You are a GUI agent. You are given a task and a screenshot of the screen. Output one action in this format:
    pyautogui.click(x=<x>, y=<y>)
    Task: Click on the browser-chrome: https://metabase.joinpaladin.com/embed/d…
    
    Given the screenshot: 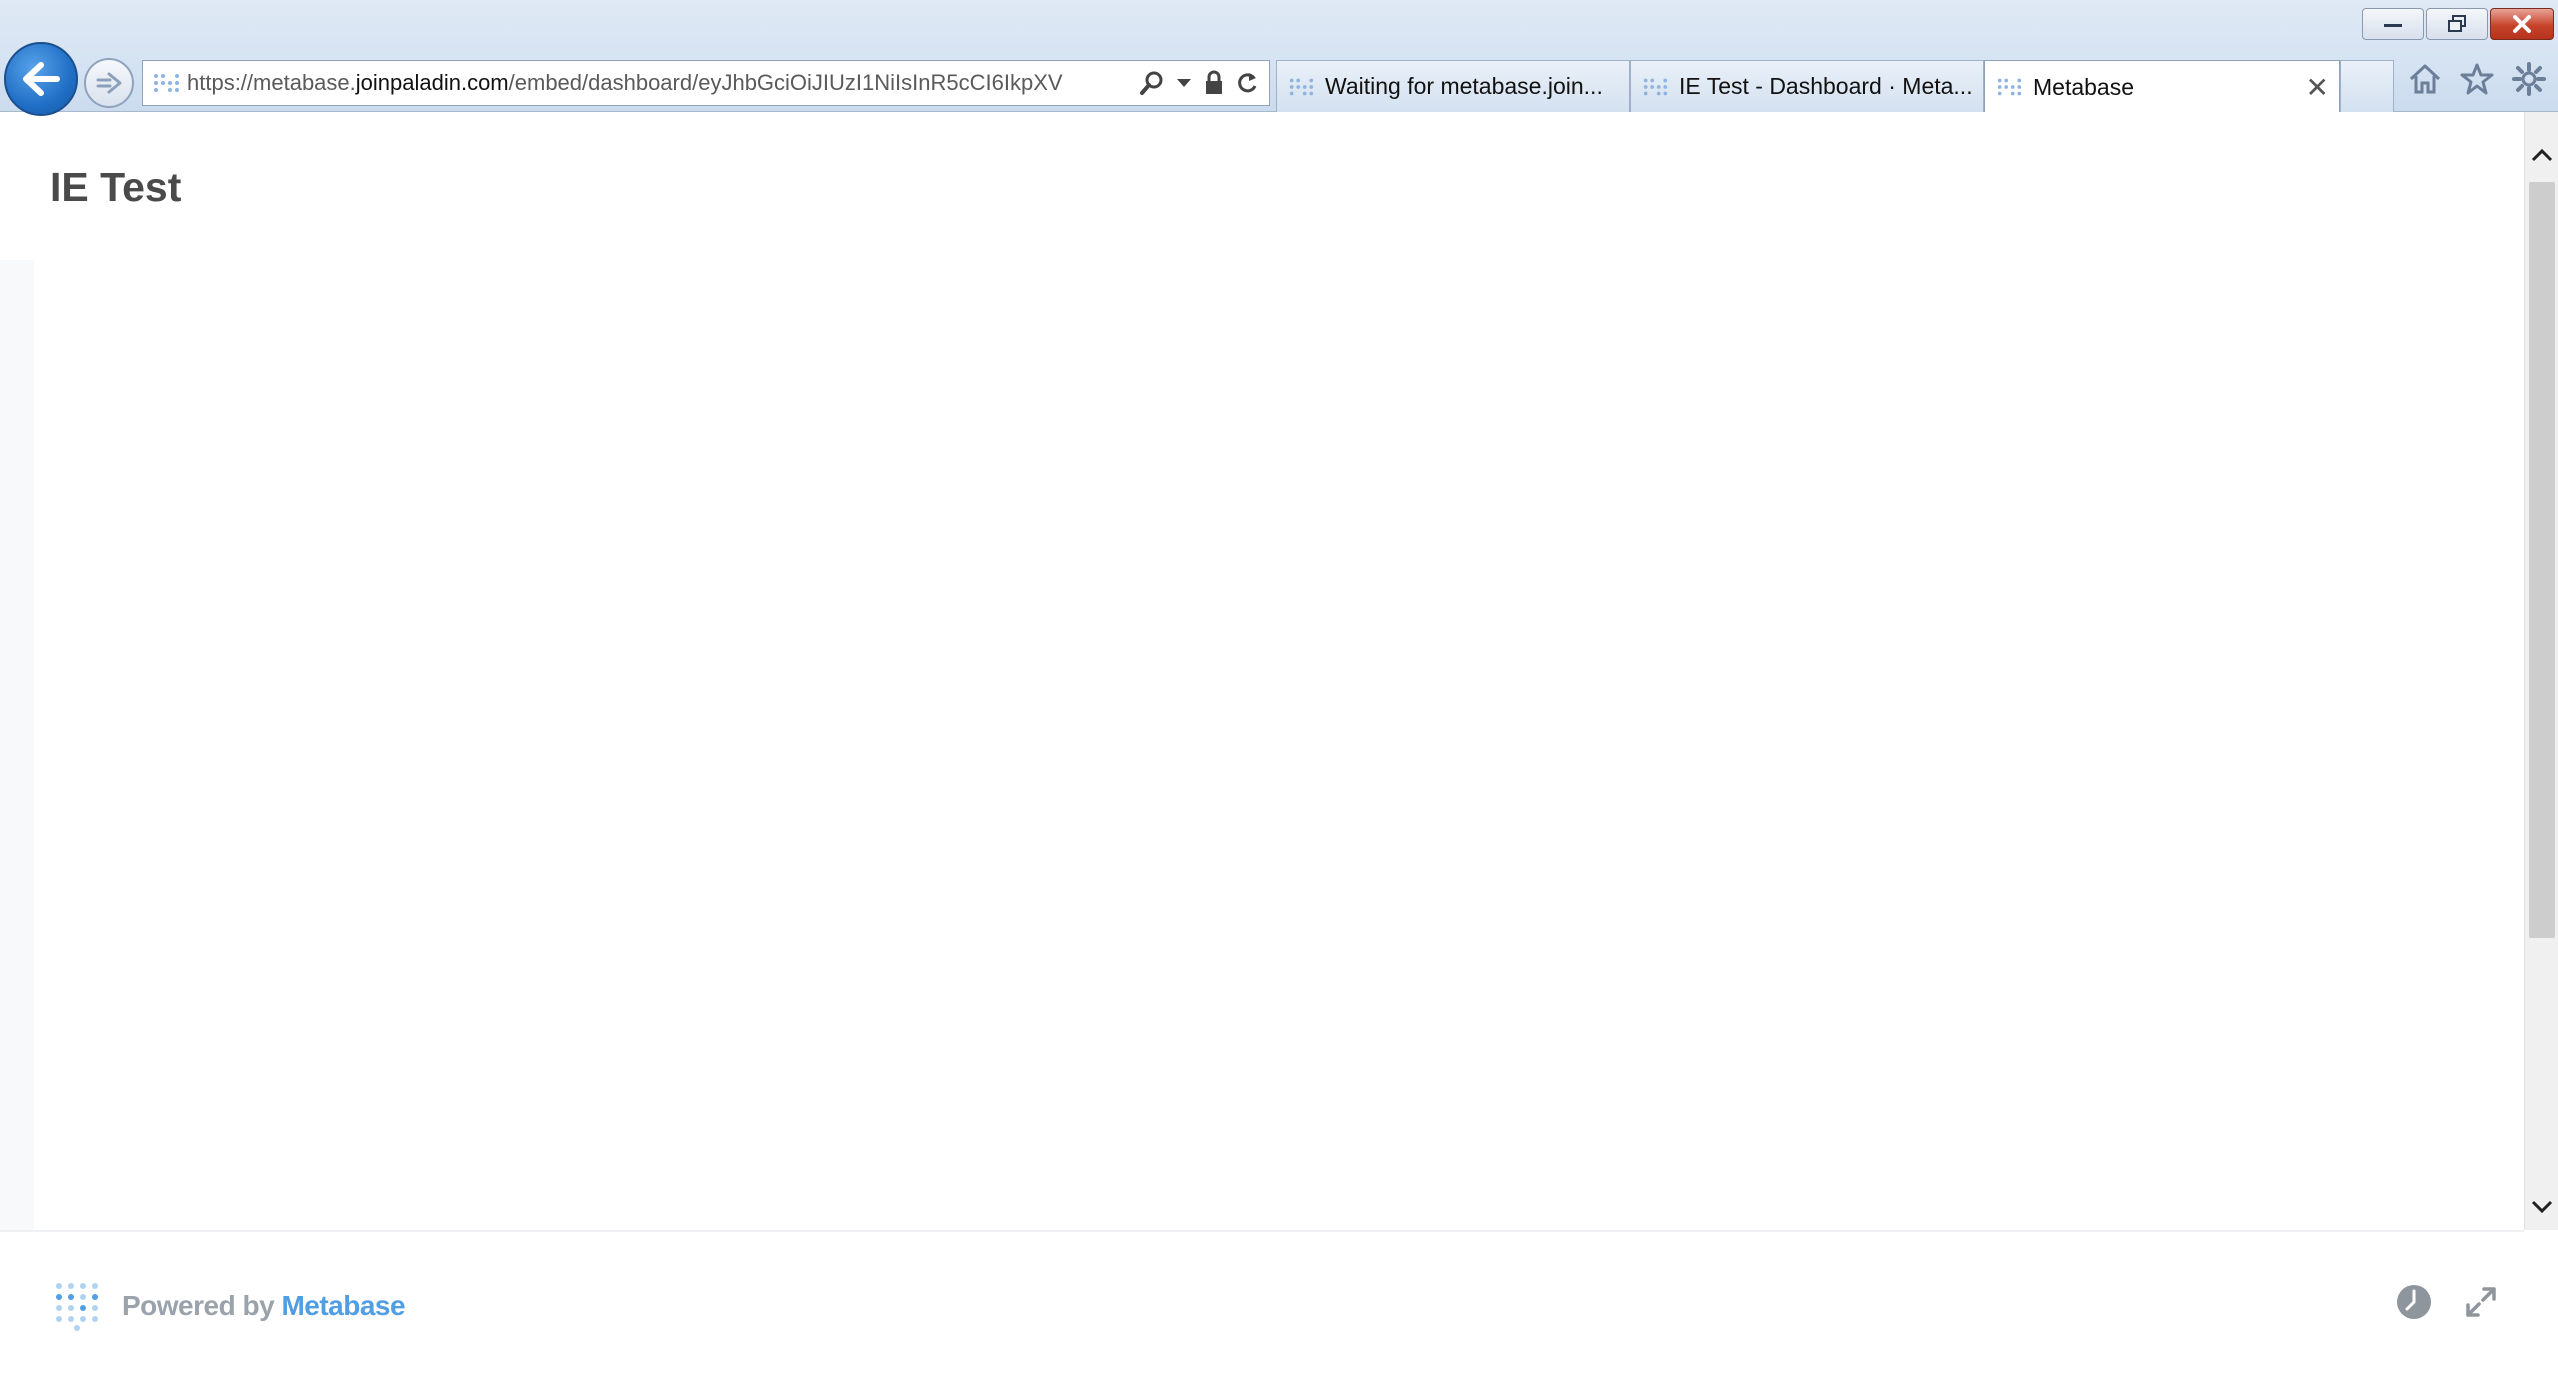 What is the action you would take?
    pyautogui.click(x=1279, y=58)
    